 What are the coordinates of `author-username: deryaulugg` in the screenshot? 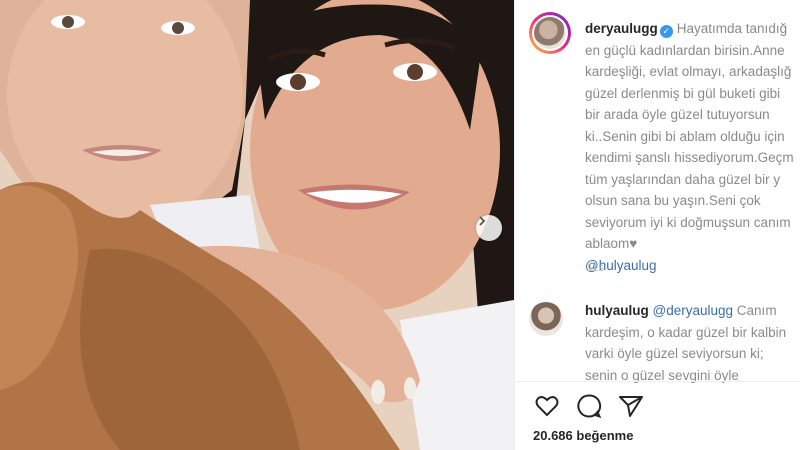 It's located at (621, 28).